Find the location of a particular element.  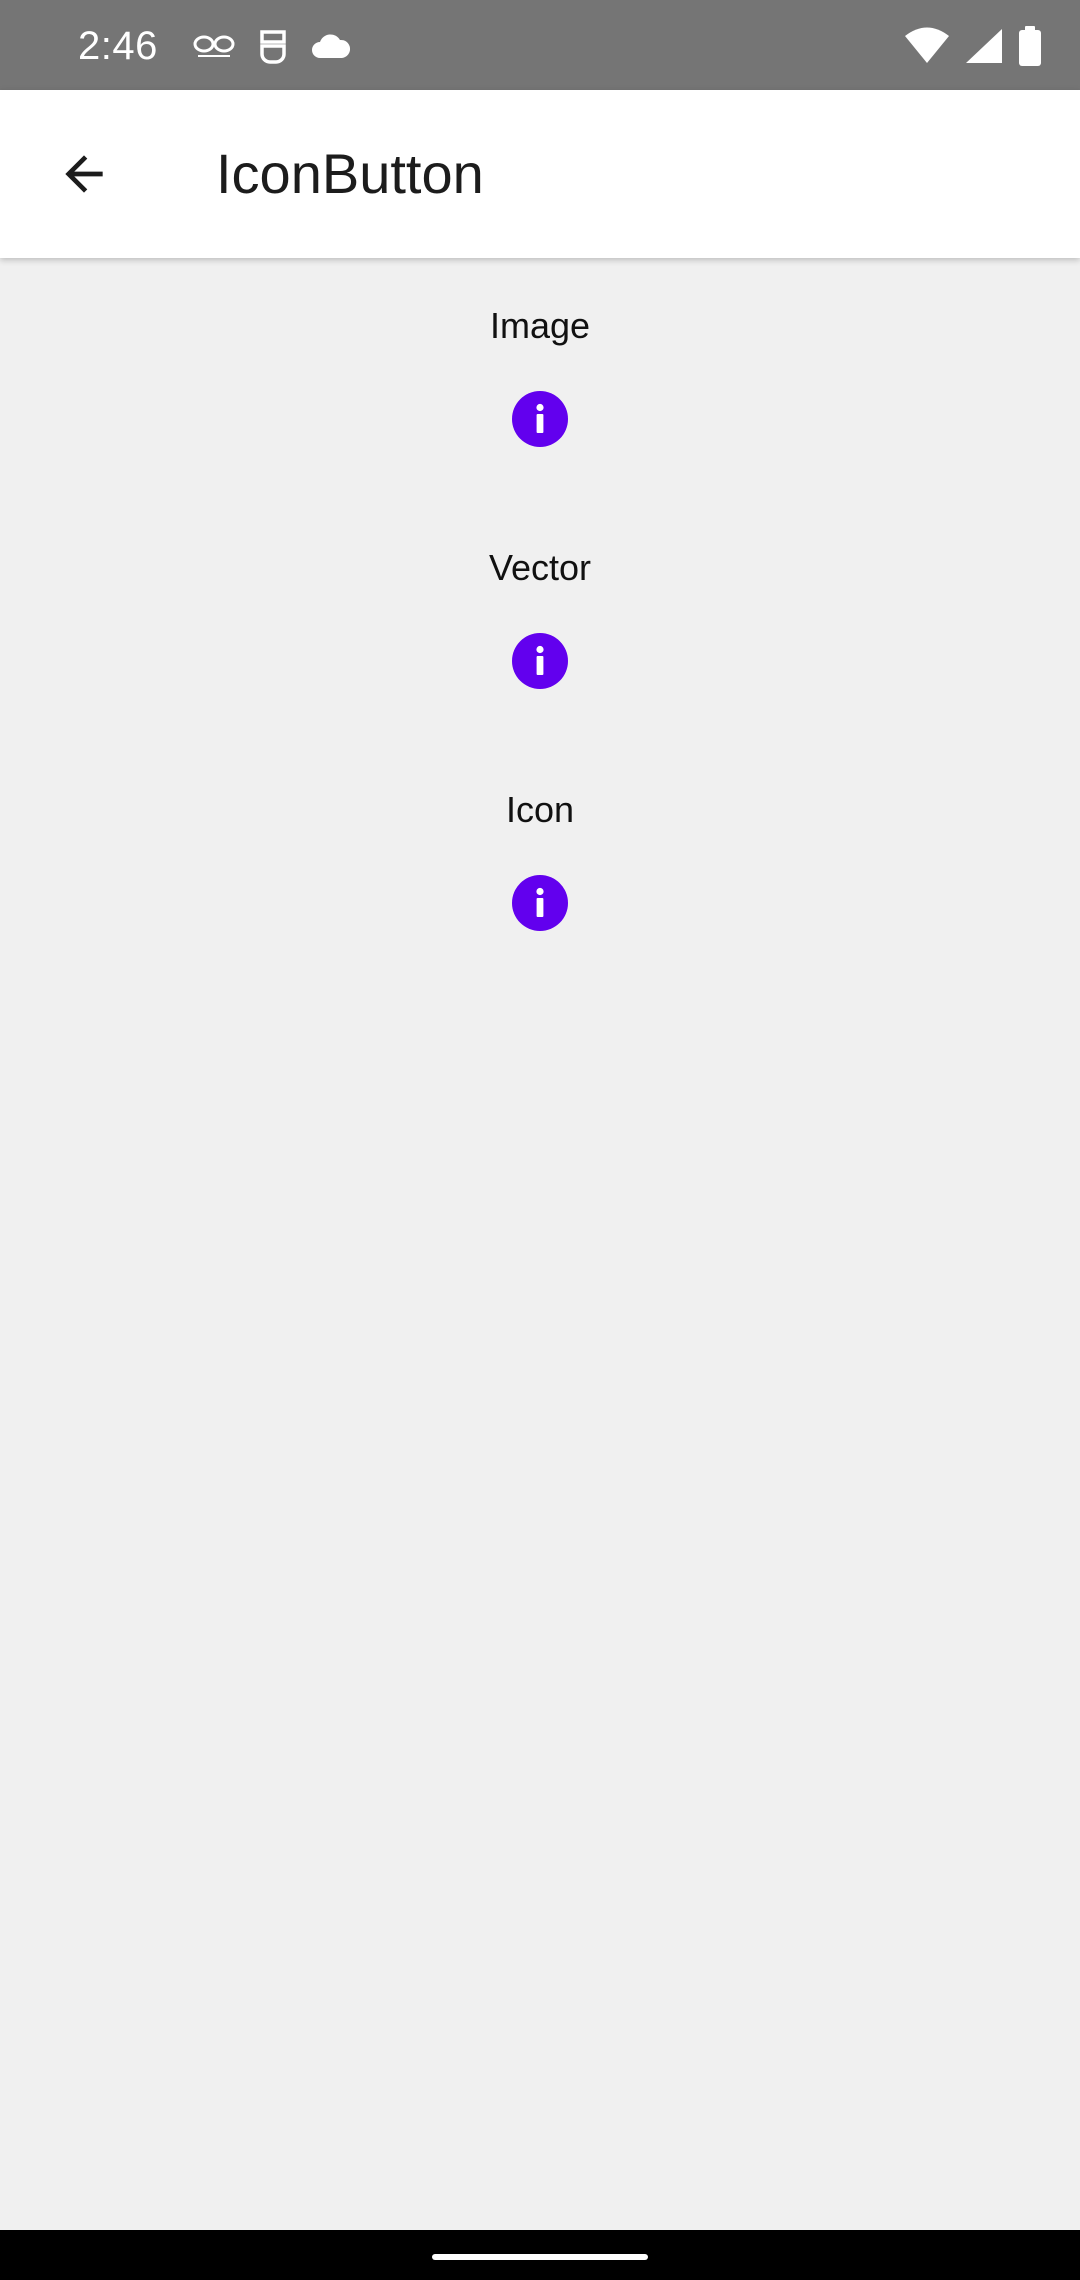

vector-icon-button is located at coordinates (540, 661).